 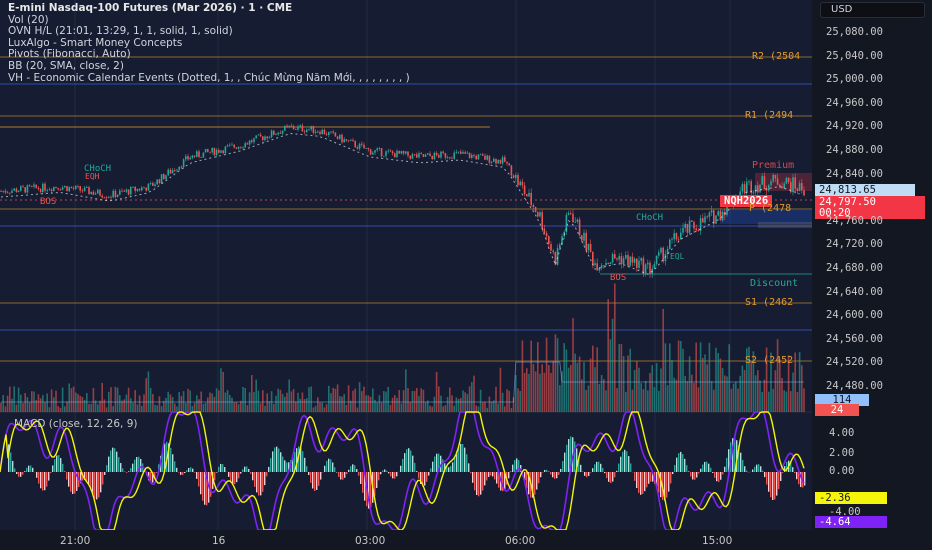 What do you see at coordinates (851, 498) in the screenshot?
I see `macd-signal-tag: -2.36` at bounding box center [851, 498].